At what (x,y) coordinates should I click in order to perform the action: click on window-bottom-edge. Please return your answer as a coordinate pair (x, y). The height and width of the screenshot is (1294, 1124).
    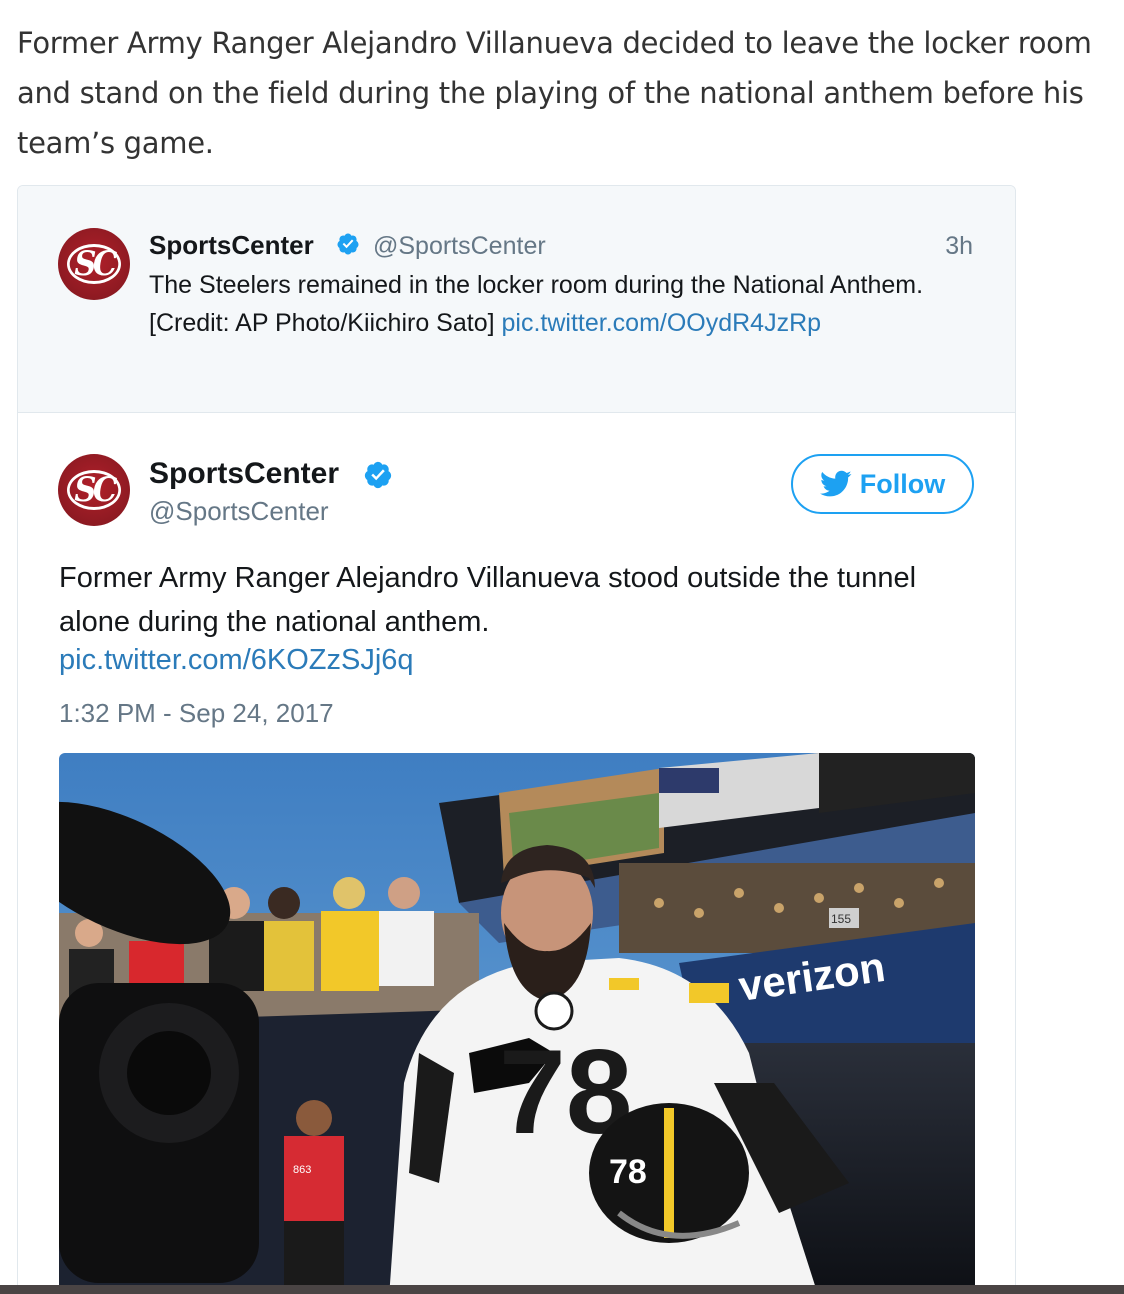
    Looking at the image, I should click on (562, 1289).